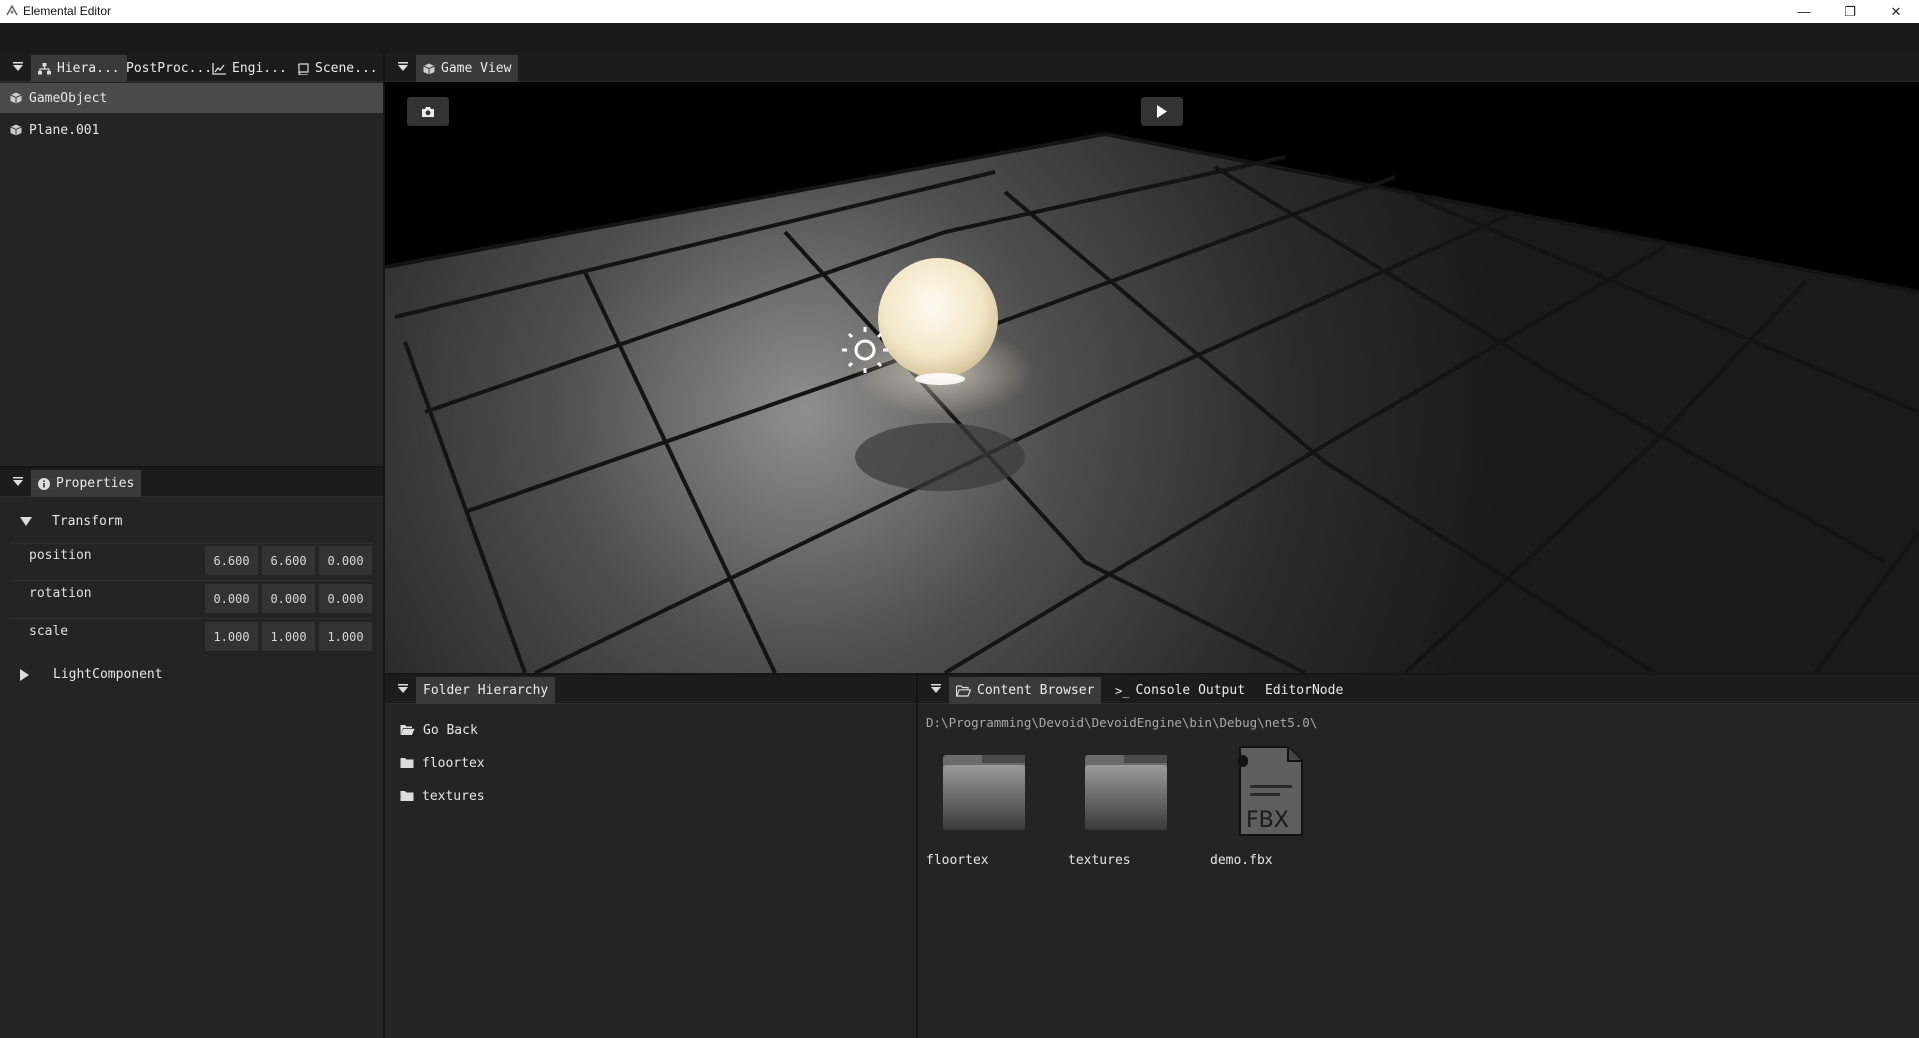 This screenshot has width=1919, height=1038. I want to click on scale-x-field: 1.000, so click(231, 636).